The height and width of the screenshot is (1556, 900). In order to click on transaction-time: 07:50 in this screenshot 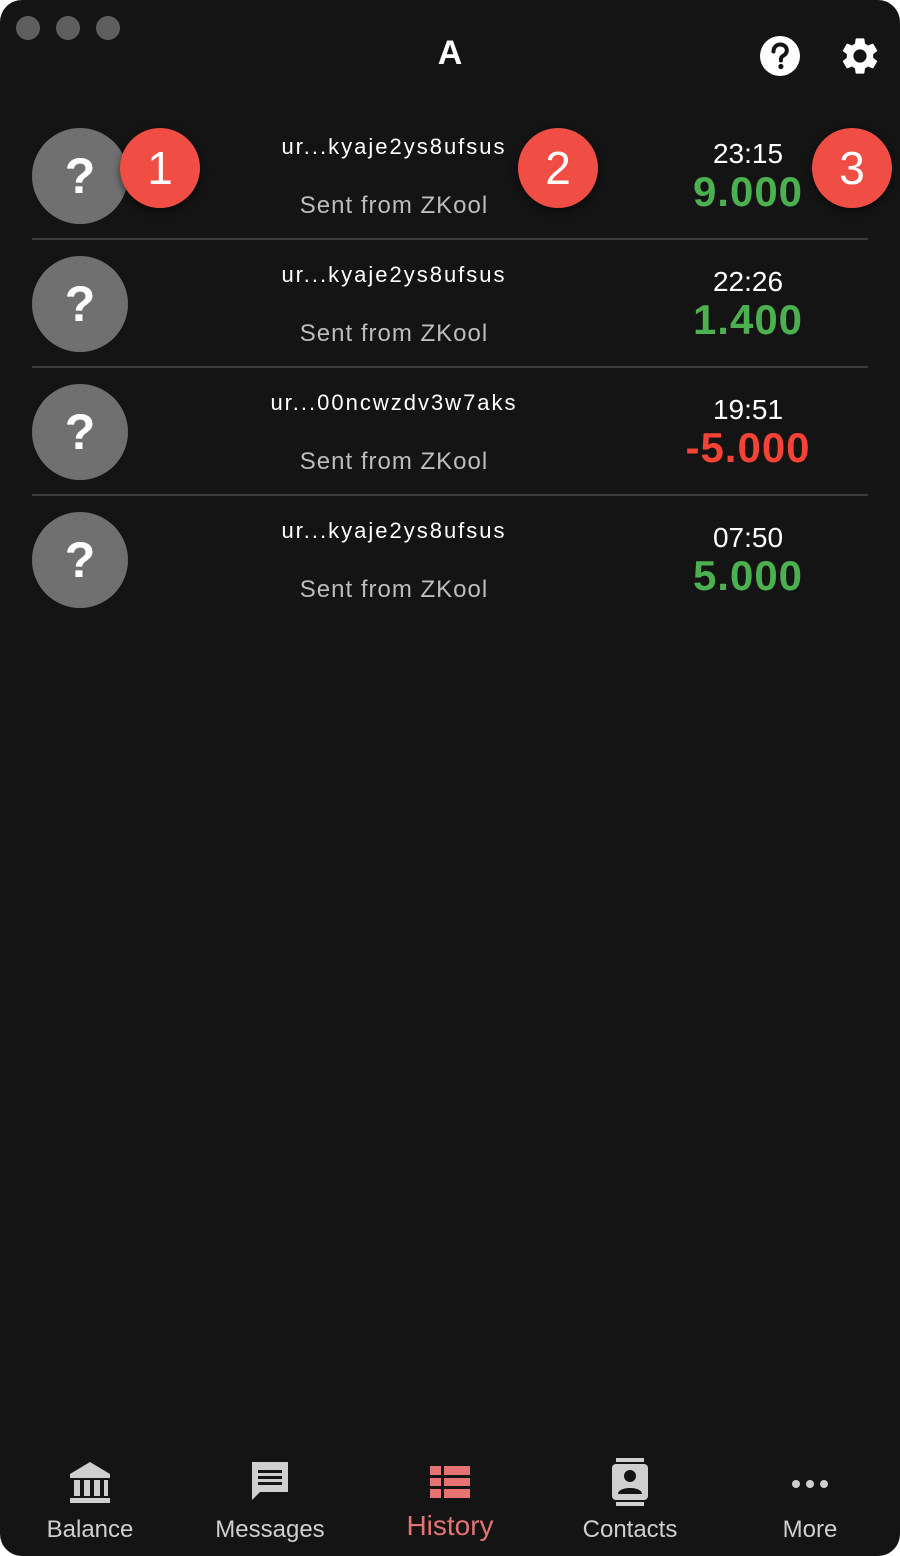, I will do `click(748, 537)`.